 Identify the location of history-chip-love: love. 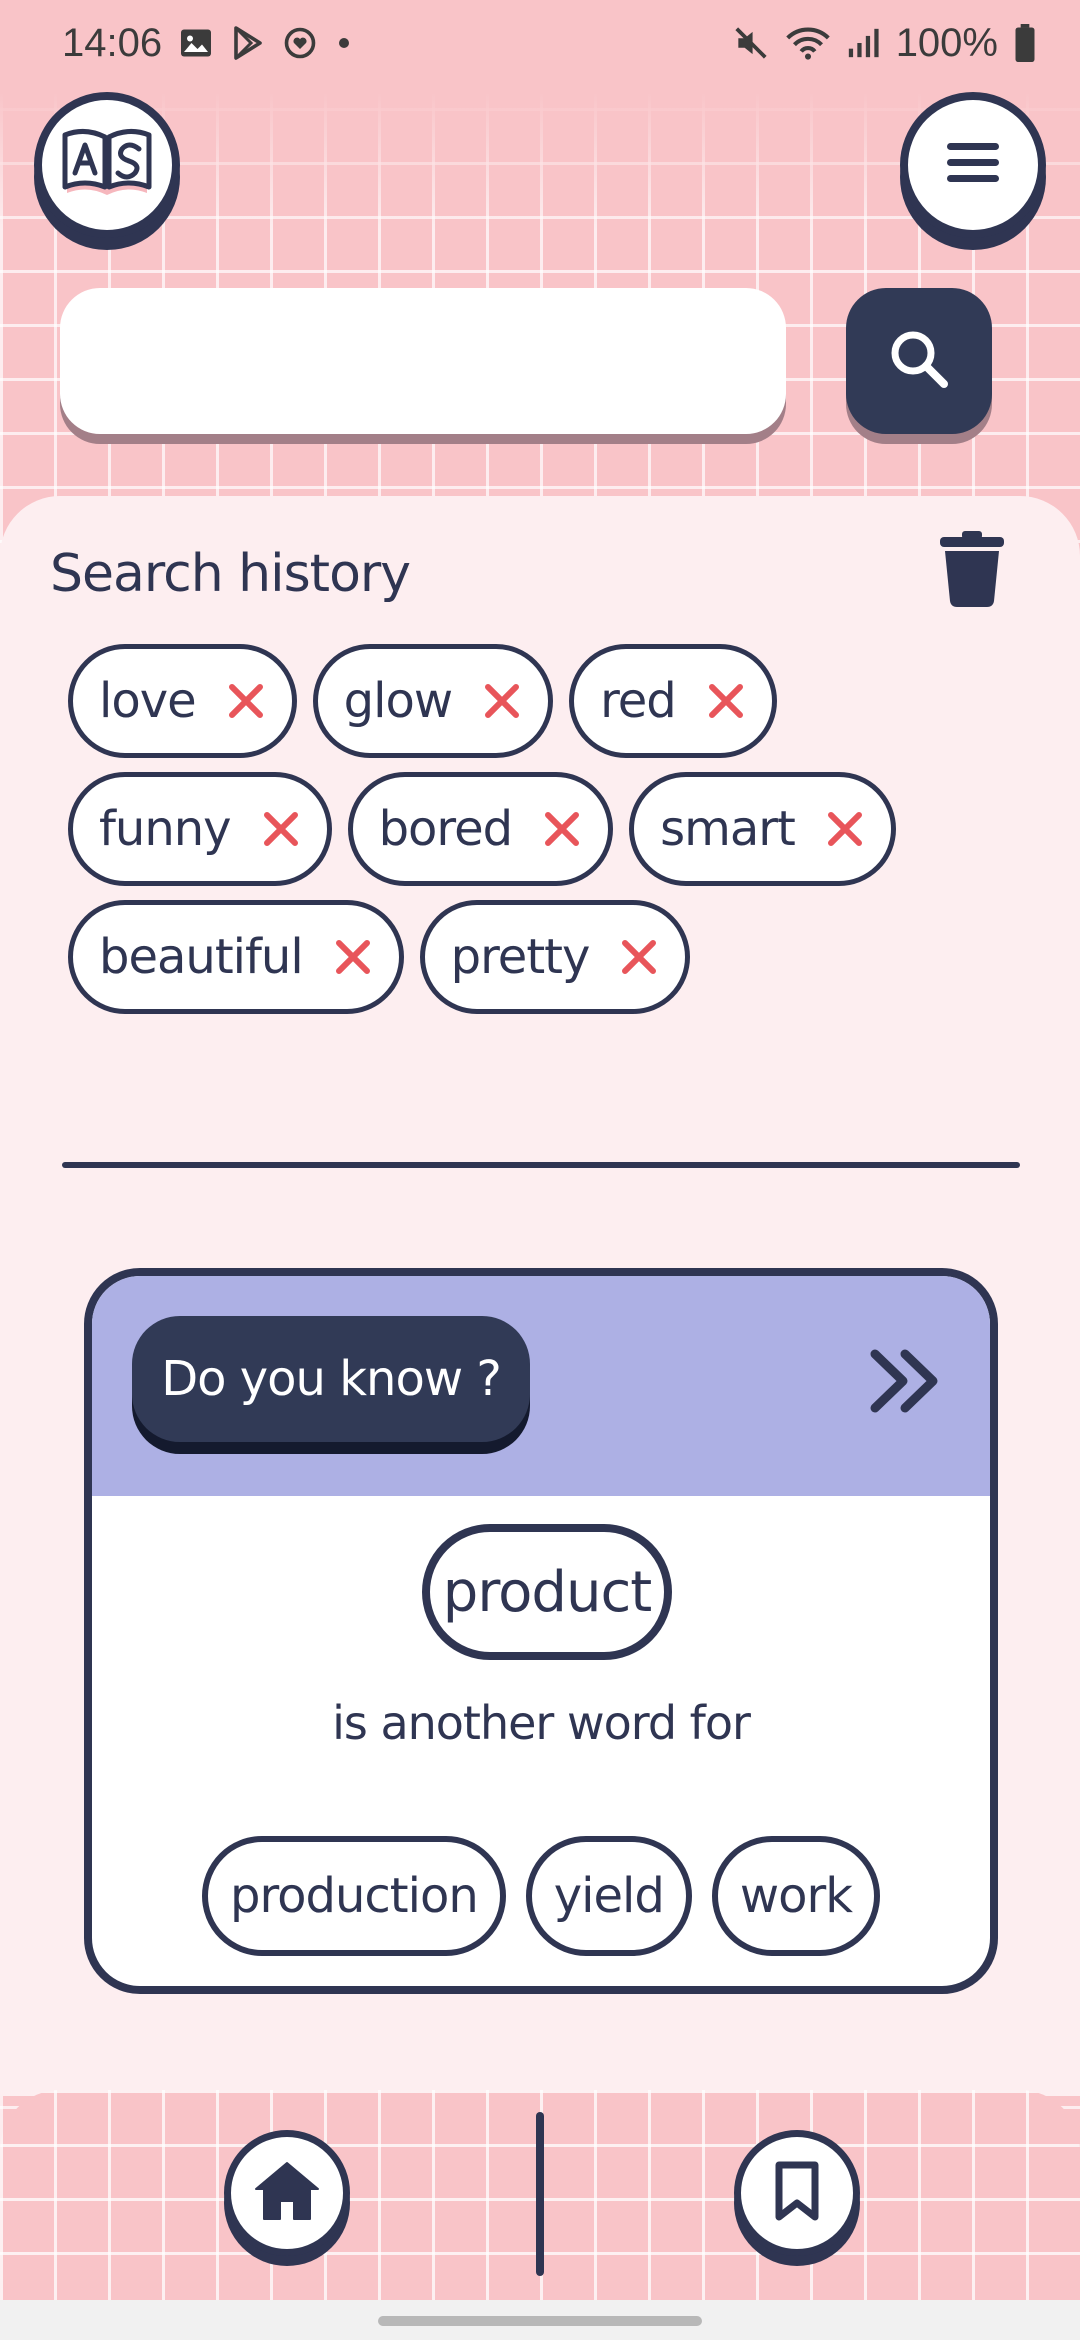
(182, 701).